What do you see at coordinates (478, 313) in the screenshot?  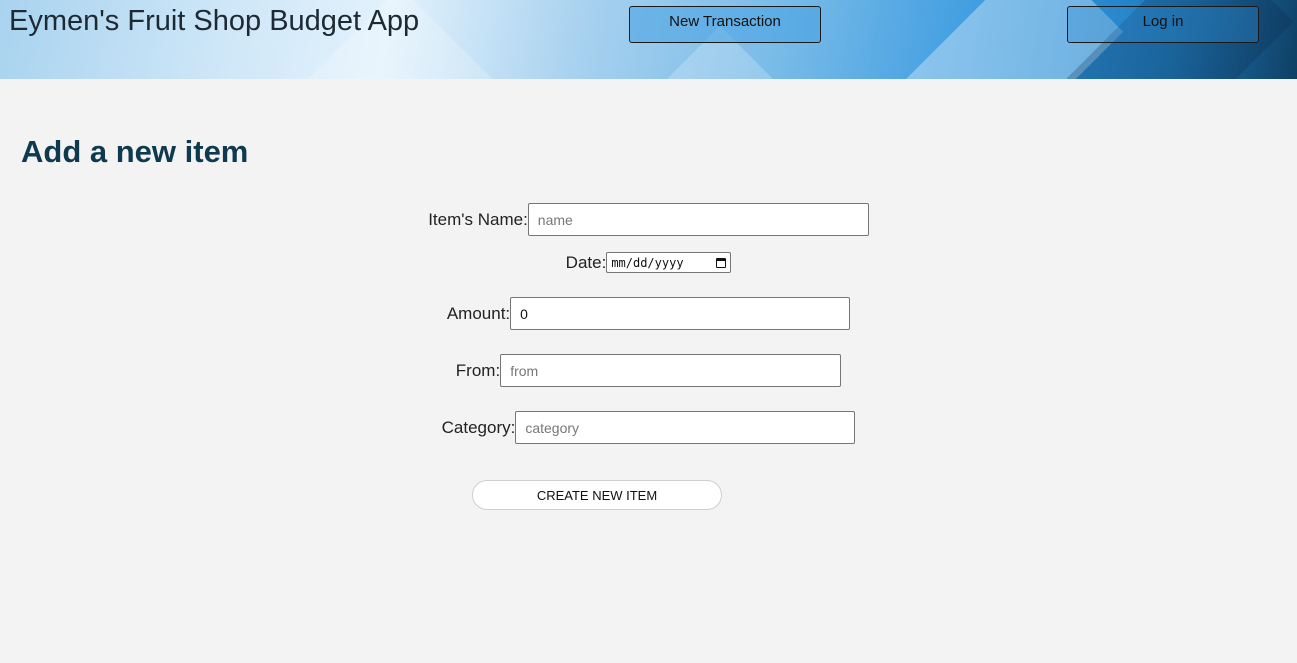 I see `amount-label: Amount:` at bounding box center [478, 313].